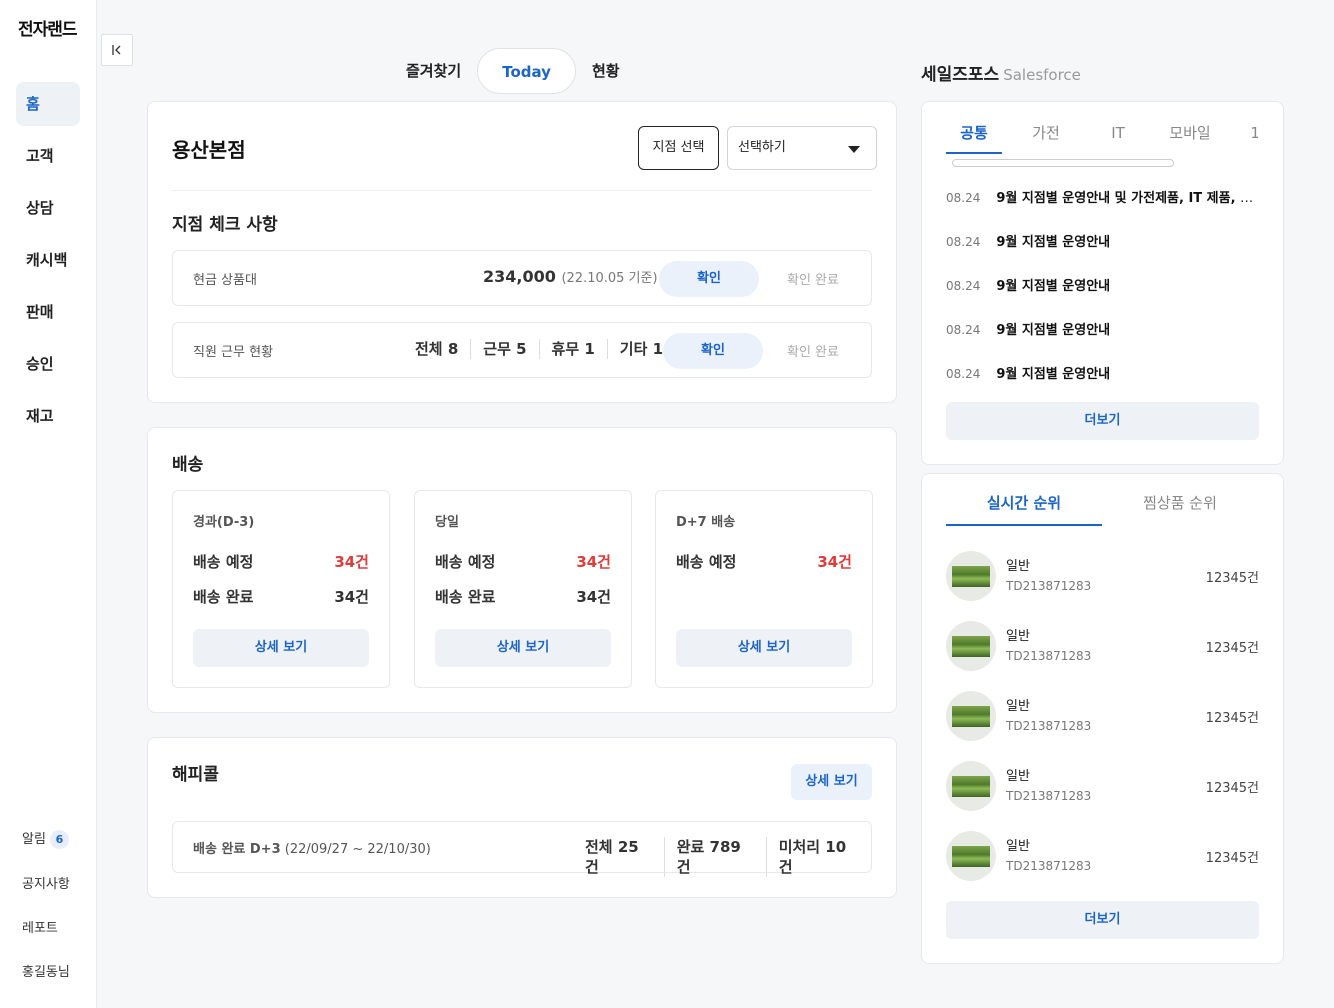 The height and width of the screenshot is (1008, 1334). I want to click on staff-stats: 전체 8 근무 5 휴무 1 기타 1, so click(539, 349).